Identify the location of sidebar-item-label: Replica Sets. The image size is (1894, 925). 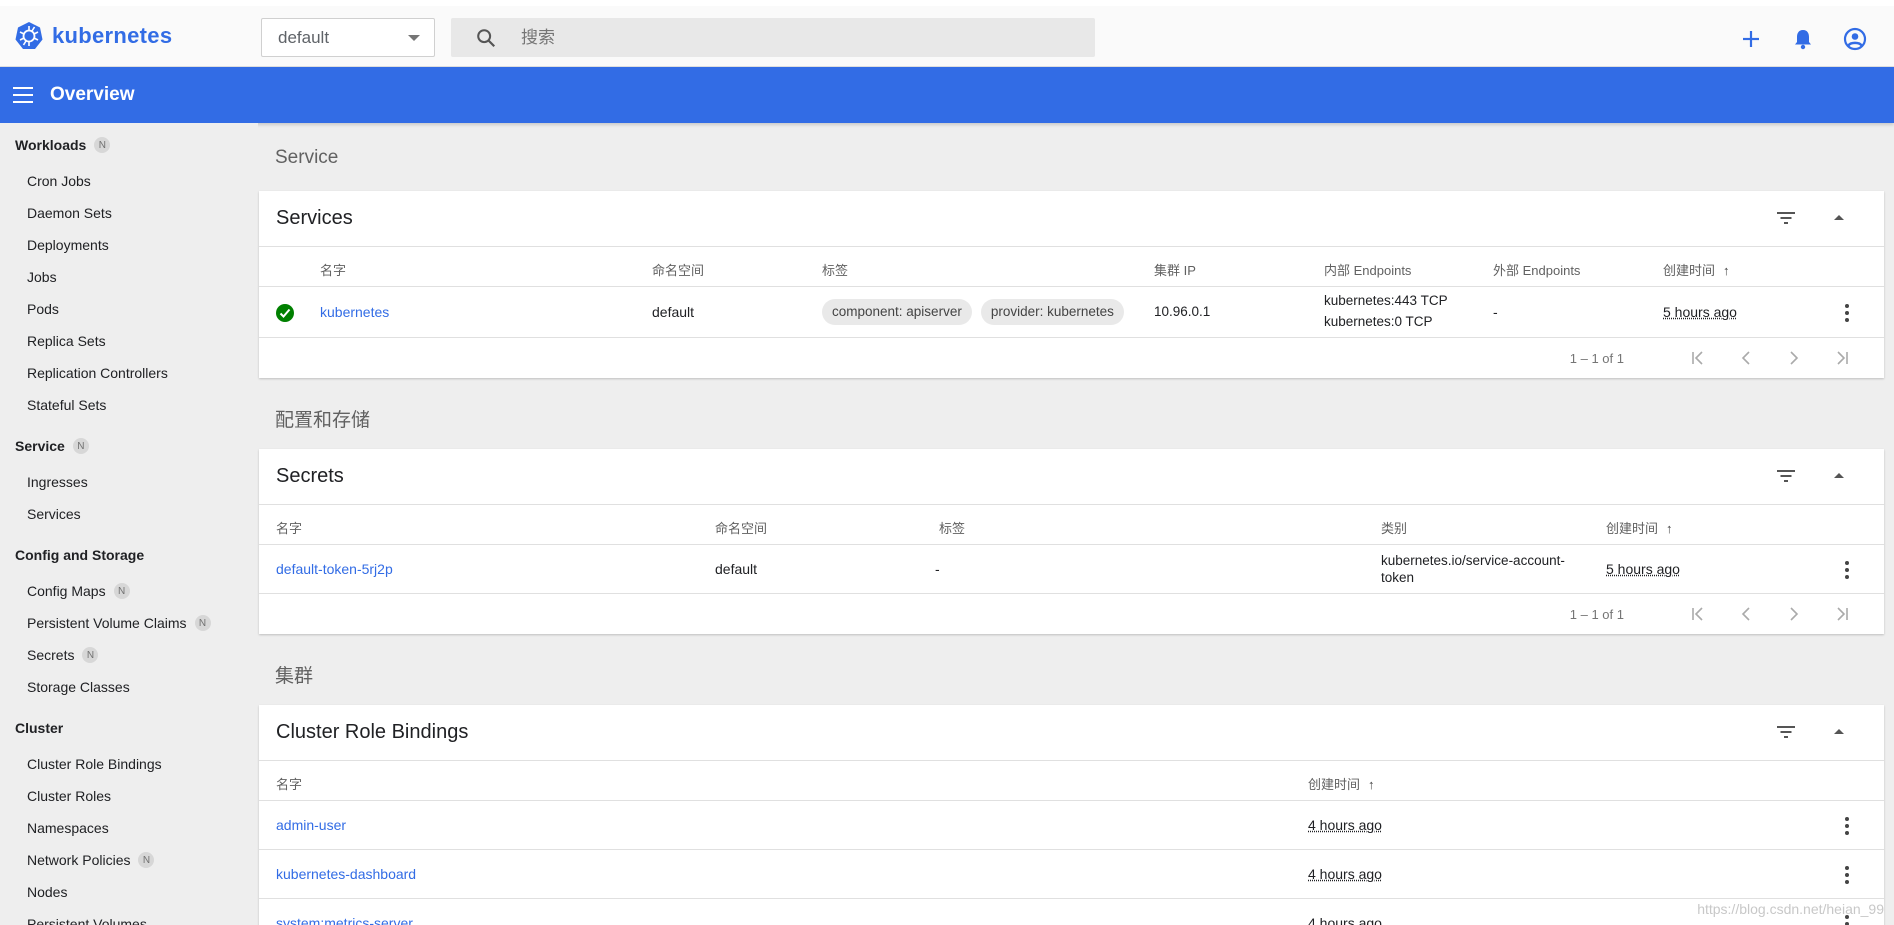
(66, 341).